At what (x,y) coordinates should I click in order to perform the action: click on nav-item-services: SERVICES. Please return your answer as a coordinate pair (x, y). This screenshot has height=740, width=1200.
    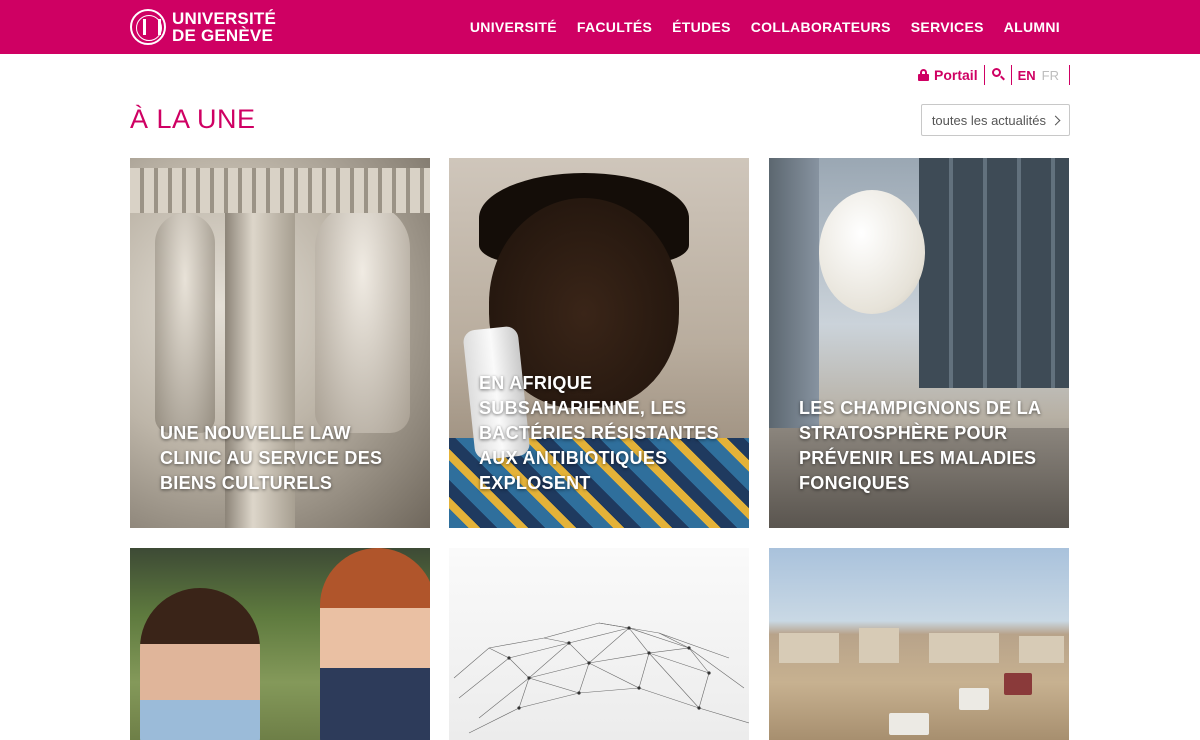
    Looking at the image, I should click on (947, 27).